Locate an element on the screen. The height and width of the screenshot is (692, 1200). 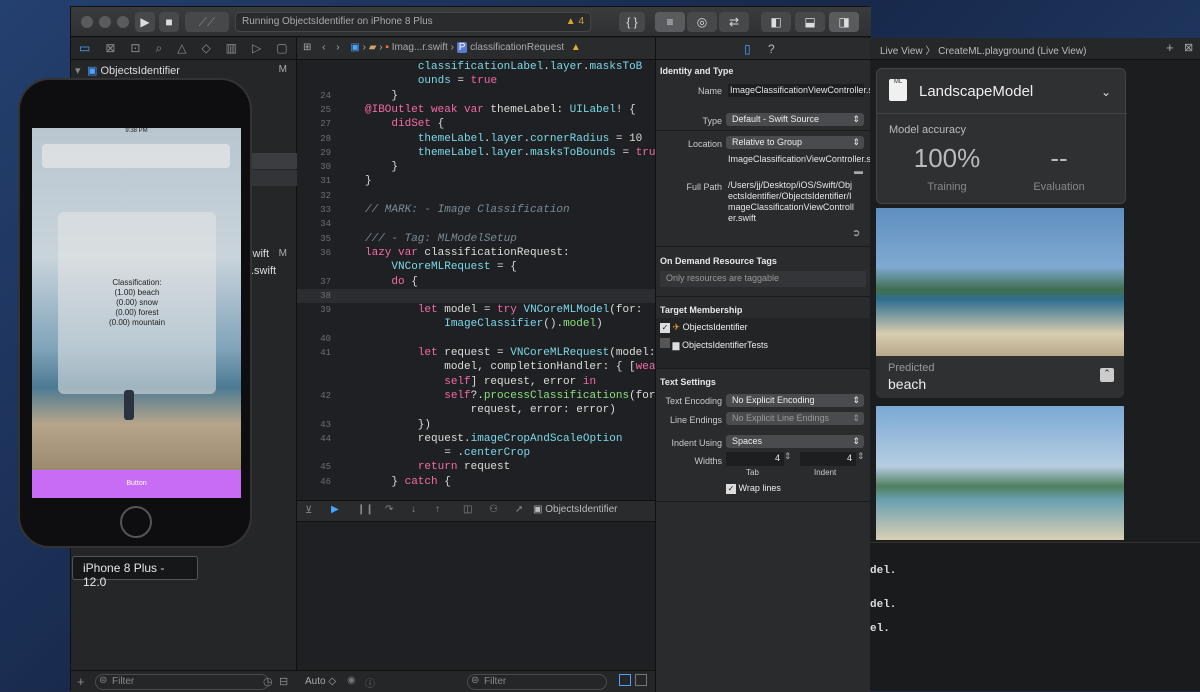
code-line: 37 do { is located at coordinates (476, 282).